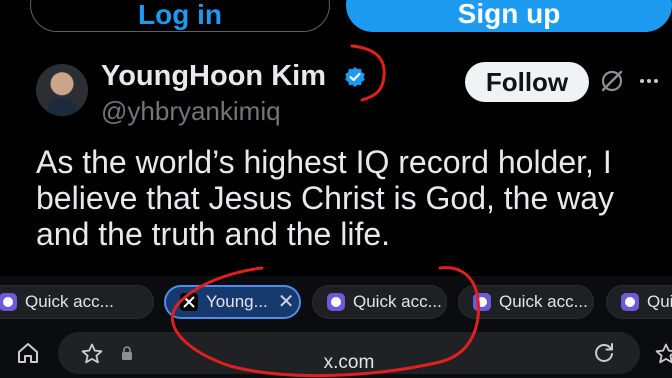 The image size is (672, 378). I want to click on more-options-icon, so click(649, 81).